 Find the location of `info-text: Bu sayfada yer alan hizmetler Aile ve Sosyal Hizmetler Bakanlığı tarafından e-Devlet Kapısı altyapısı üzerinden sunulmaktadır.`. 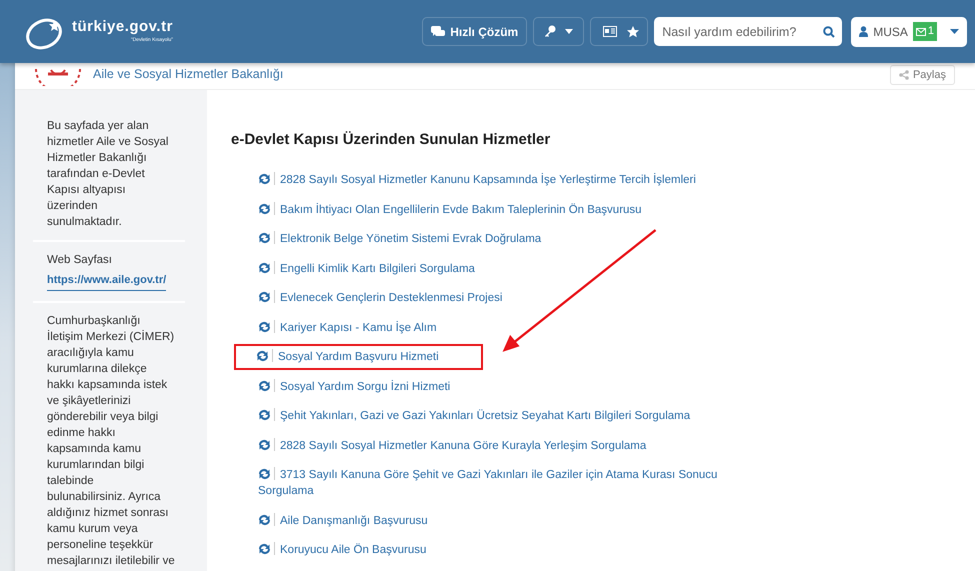

info-text: Bu sayfada yer alan hizmetler Aile ve Sosyal Hizmetler Bakanlığı tarafından e-Devlet Kapısı altyapısı üzerinden sunulmaktadır. is located at coordinates (108, 174).